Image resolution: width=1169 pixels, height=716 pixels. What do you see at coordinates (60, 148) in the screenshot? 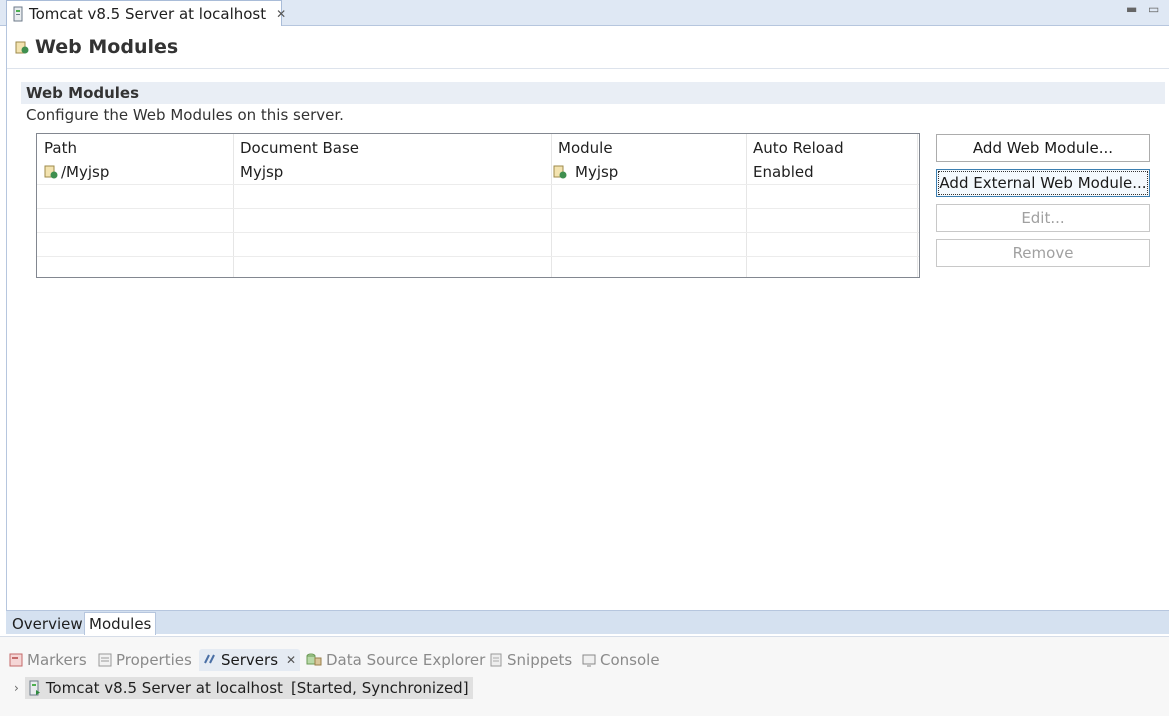
I see `column-header-path: Path` at bounding box center [60, 148].